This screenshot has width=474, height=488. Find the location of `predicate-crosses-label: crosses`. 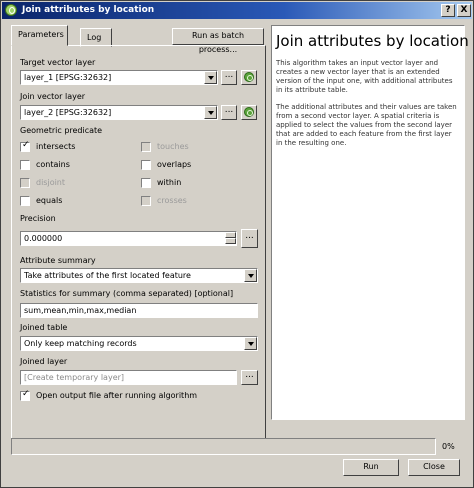

predicate-crosses-label: crosses is located at coordinates (172, 200).